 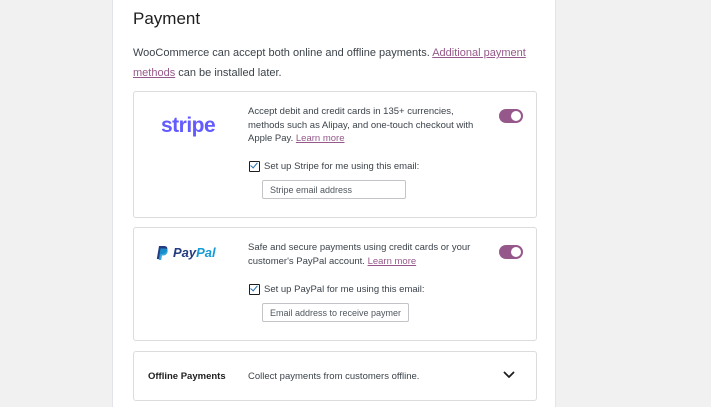 I want to click on offline-payments-title: Offline Payments, so click(x=187, y=376).